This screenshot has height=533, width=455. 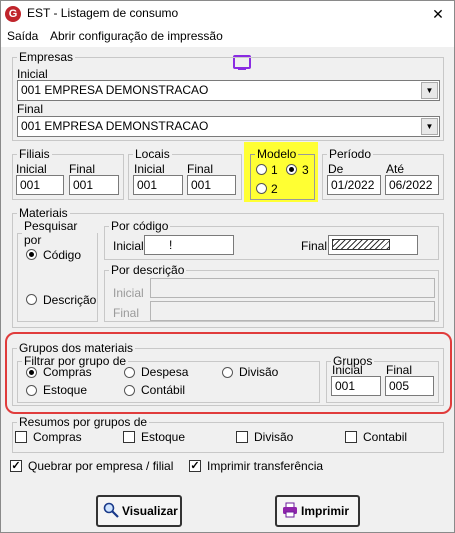 I want to click on grupos-inicial-input: 001, so click(x=356, y=386).